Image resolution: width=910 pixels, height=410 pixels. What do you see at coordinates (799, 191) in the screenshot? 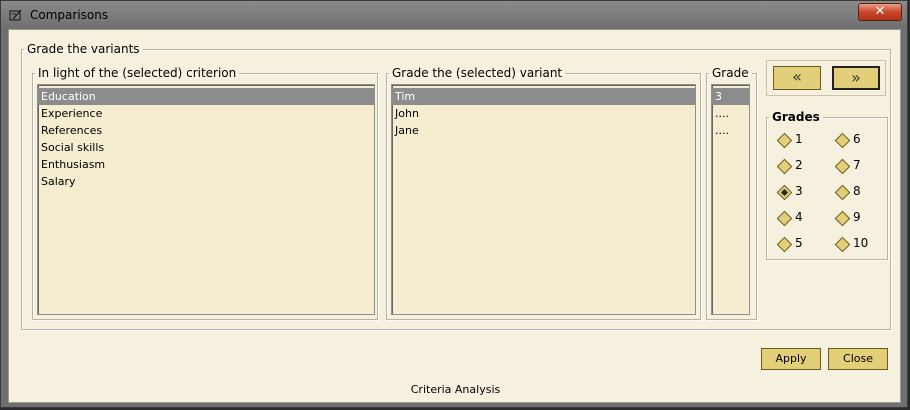
I see `grade-radio-label: 3` at bounding box center [799, 191].